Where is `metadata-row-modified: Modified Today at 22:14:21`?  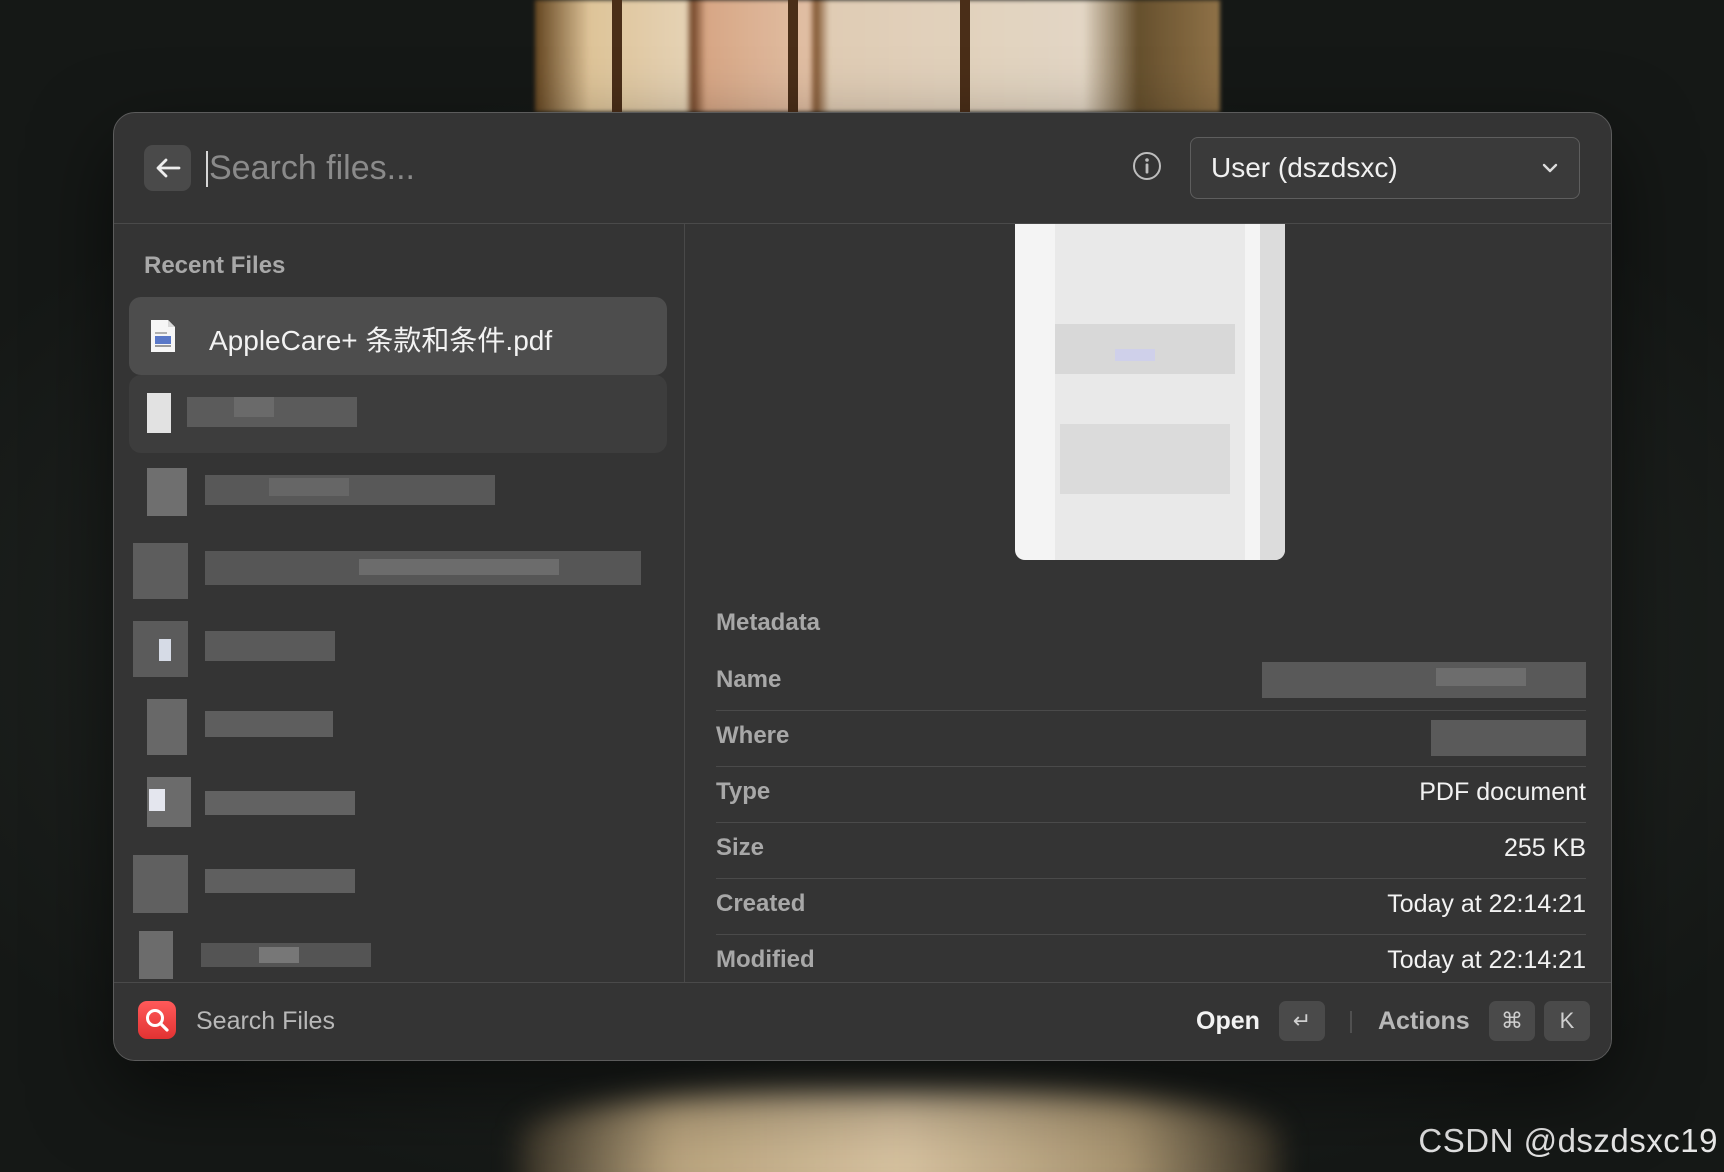
metadata-row-modified: Modified Today at 22:14:21 is located at coordinates (1151, 958).